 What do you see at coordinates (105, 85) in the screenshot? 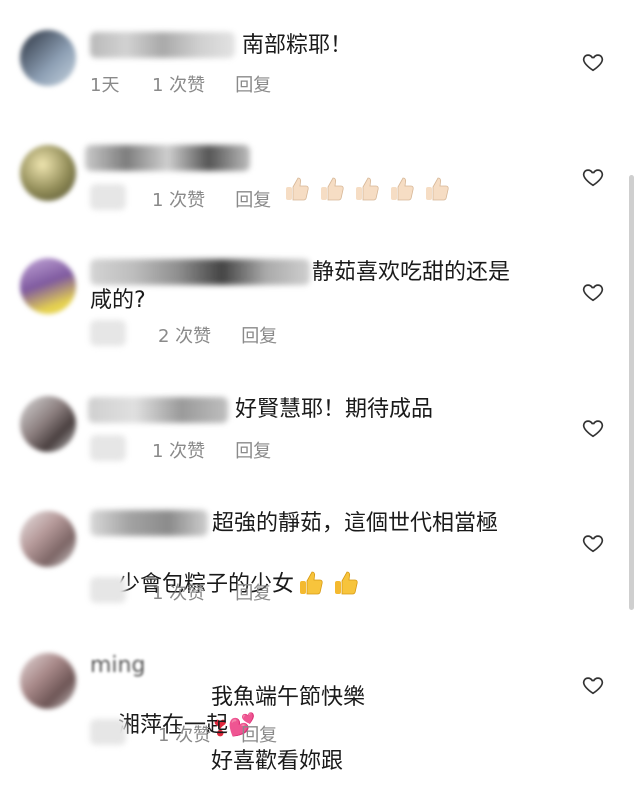
I see `comment-time: 1天` at bounding box center [105, 85].